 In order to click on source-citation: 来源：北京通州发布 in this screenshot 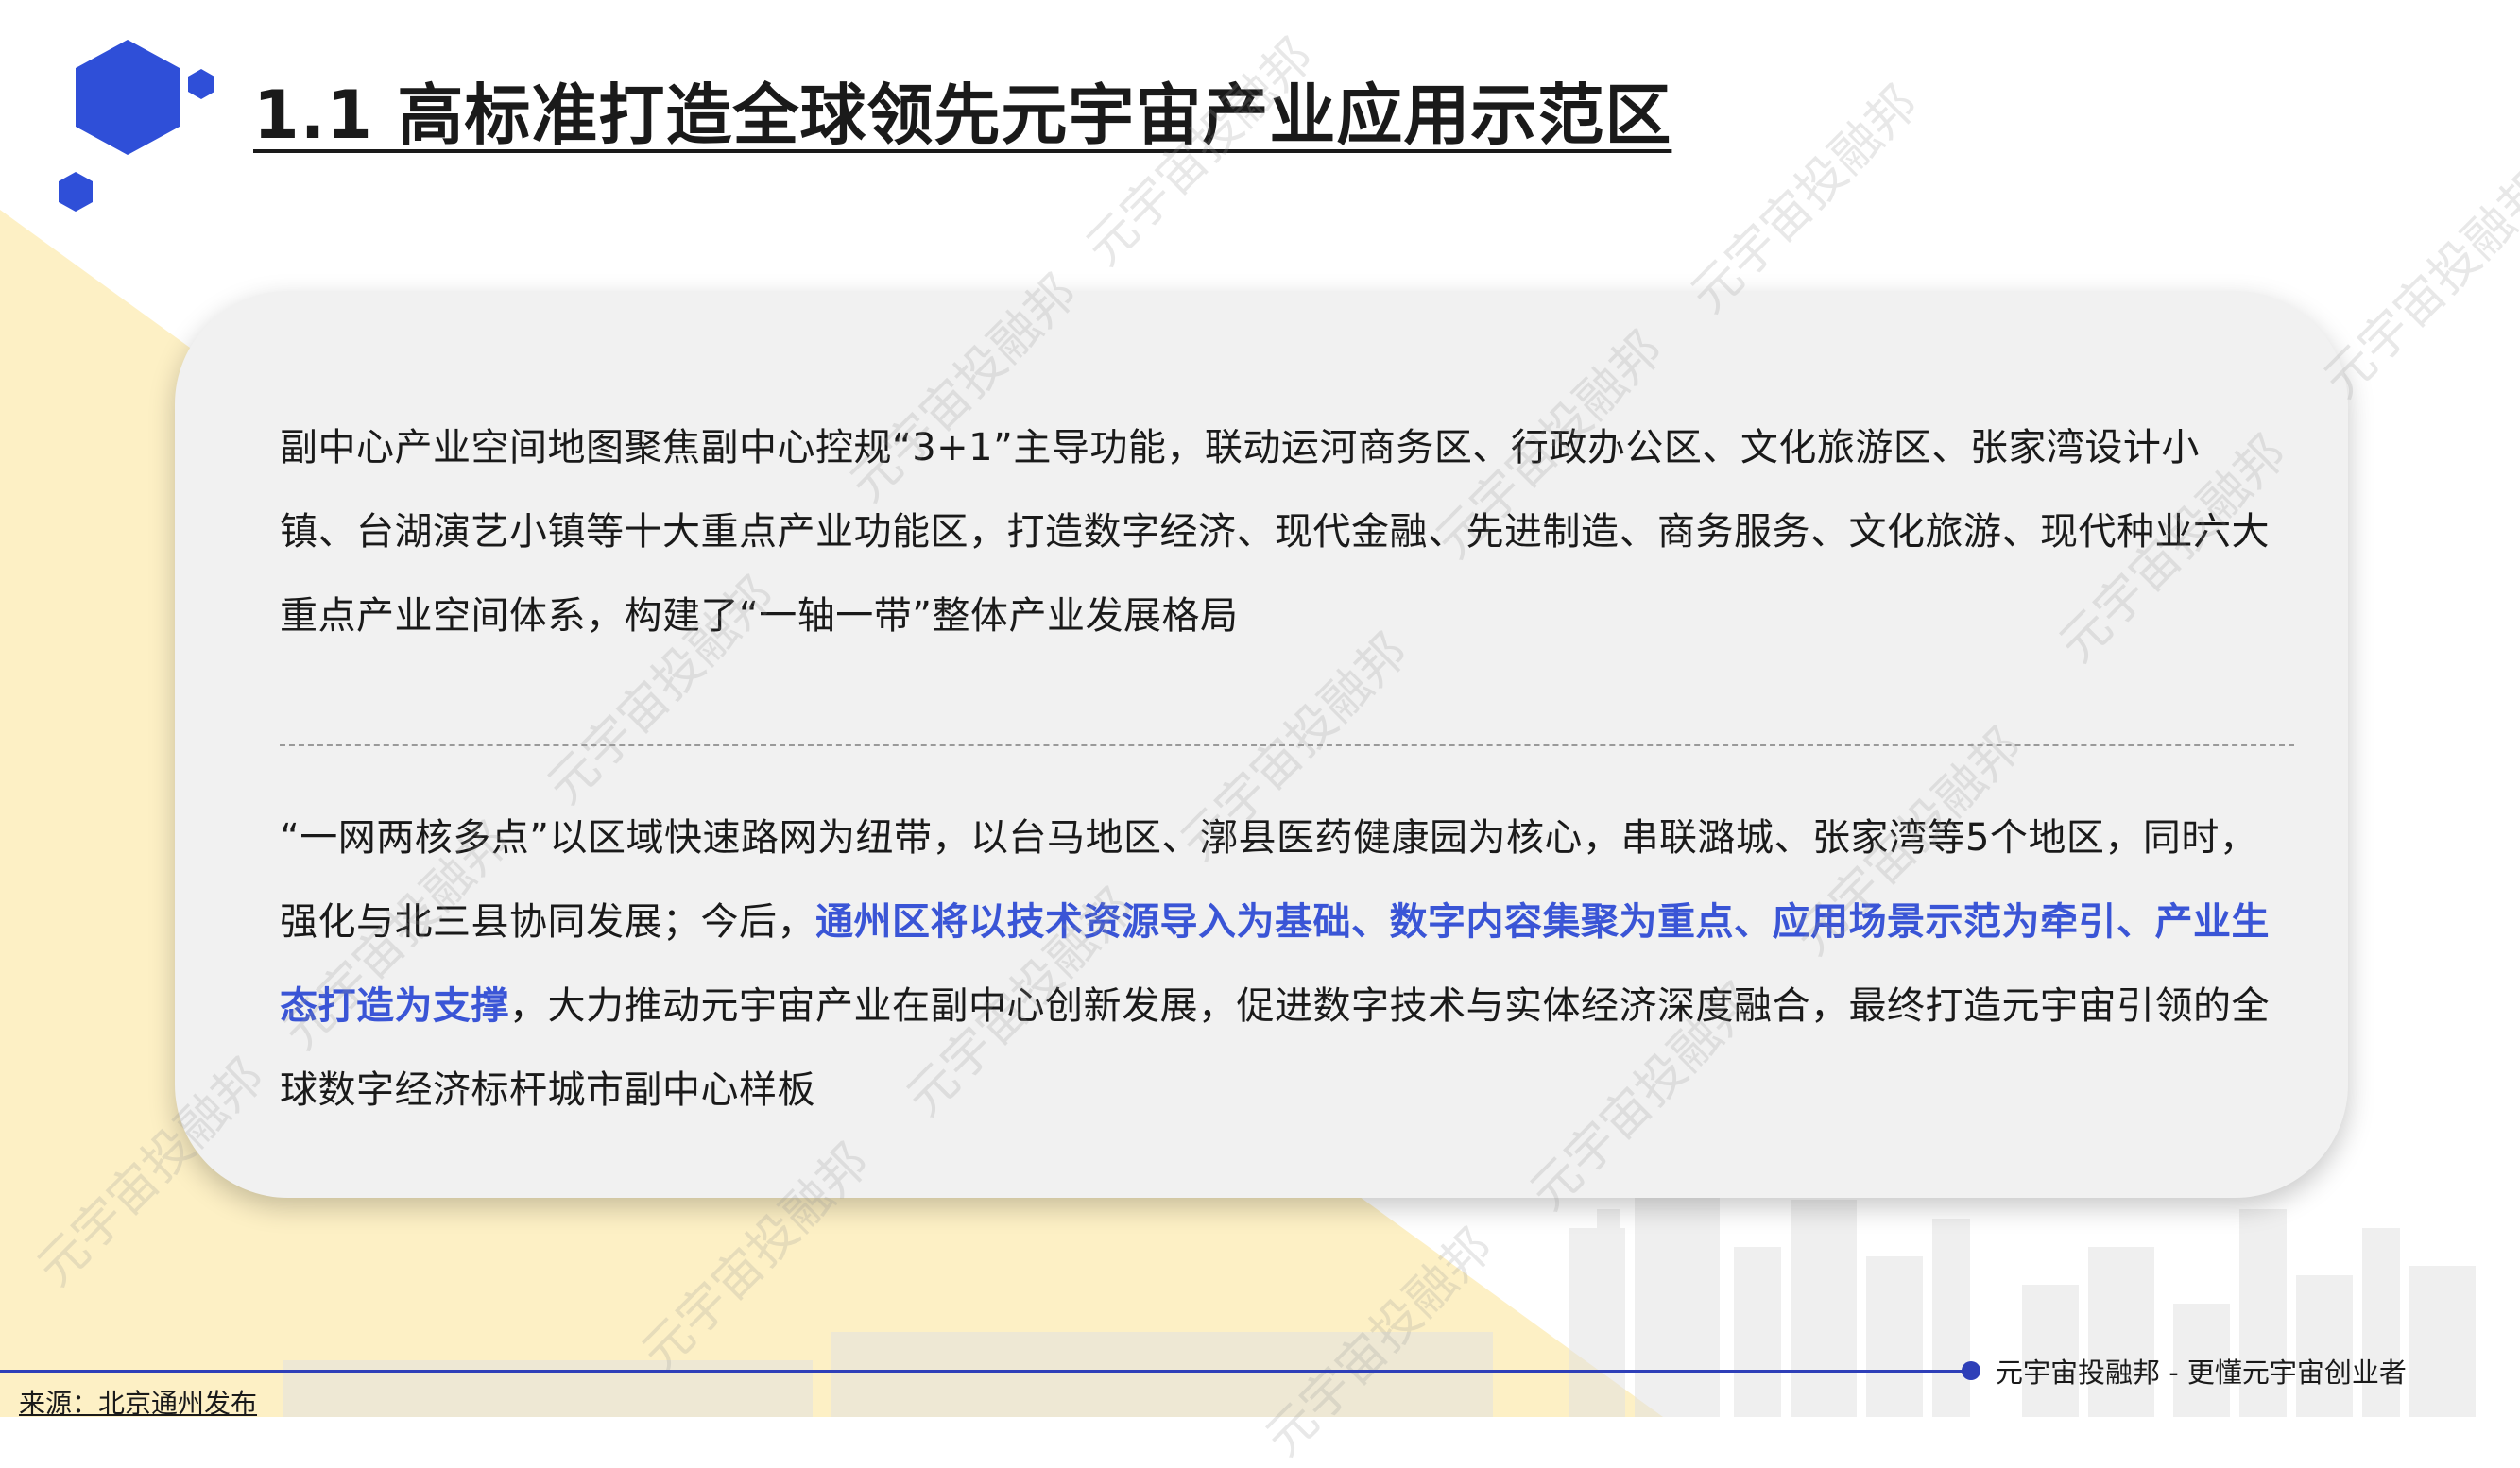, I will do `click(138, 1403)`.